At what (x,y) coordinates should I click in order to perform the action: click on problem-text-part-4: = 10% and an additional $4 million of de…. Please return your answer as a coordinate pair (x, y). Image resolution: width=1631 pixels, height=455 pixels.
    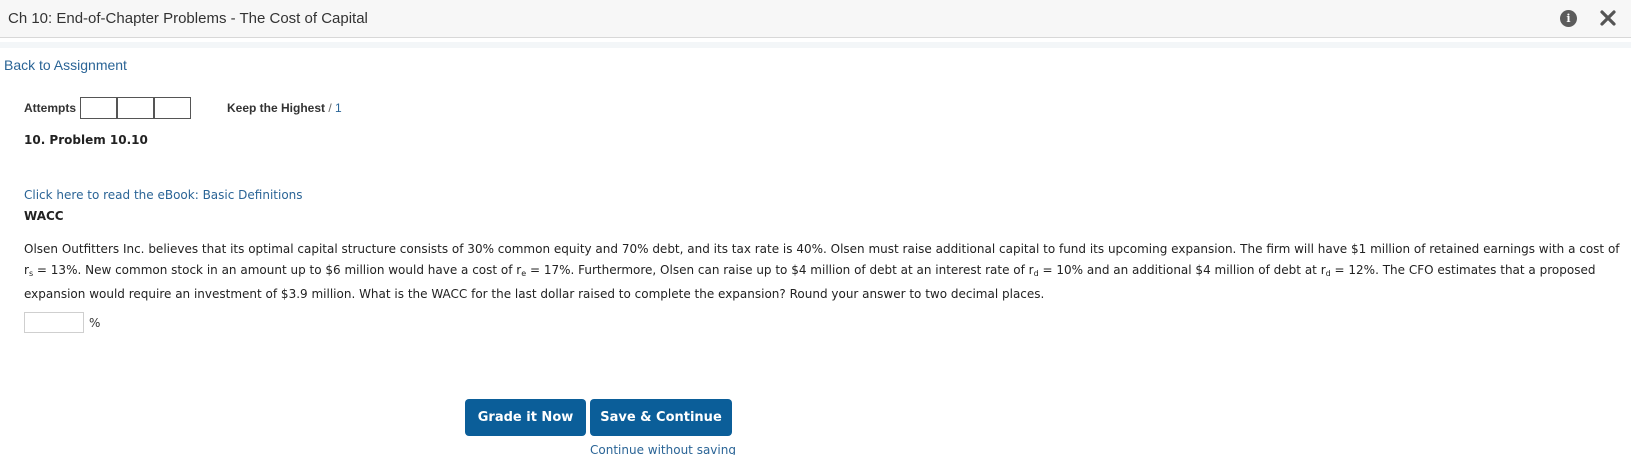
    Looking at the image, I should click on (1182, 270).